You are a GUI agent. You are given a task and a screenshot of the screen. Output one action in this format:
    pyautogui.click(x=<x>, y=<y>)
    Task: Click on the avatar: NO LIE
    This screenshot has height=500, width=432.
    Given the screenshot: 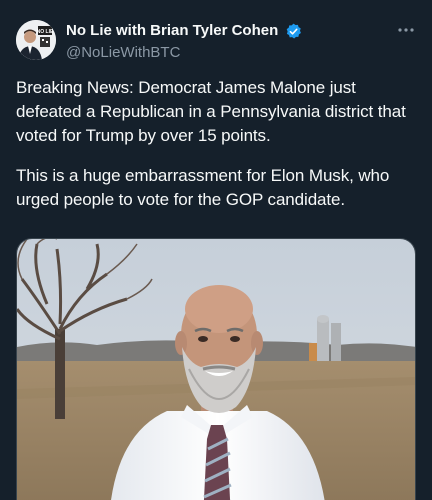 What is the action you would take?
    pyautogui.click(x=36, y=40)
    